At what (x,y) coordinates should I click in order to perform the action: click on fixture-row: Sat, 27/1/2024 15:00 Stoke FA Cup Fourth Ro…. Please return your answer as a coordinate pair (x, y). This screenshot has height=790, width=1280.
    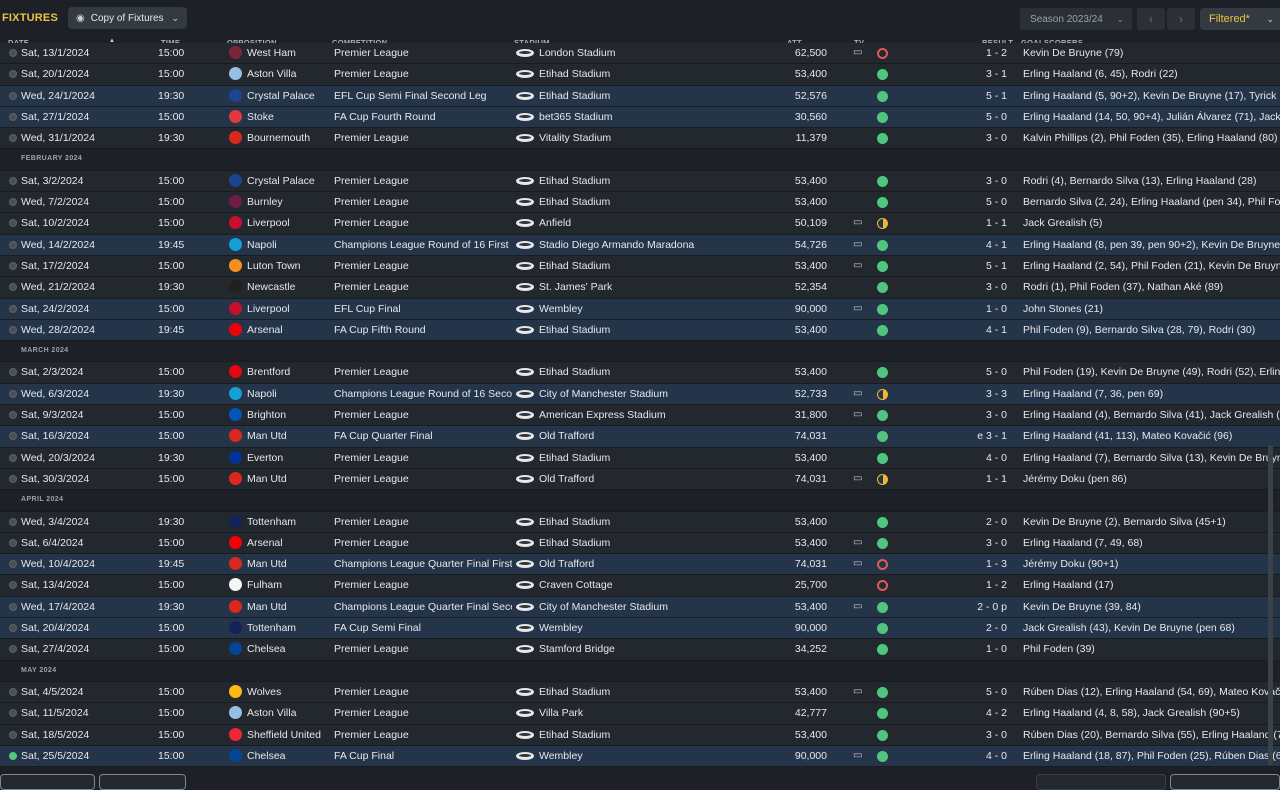
    Looking at the image, I should click on (640, 117).